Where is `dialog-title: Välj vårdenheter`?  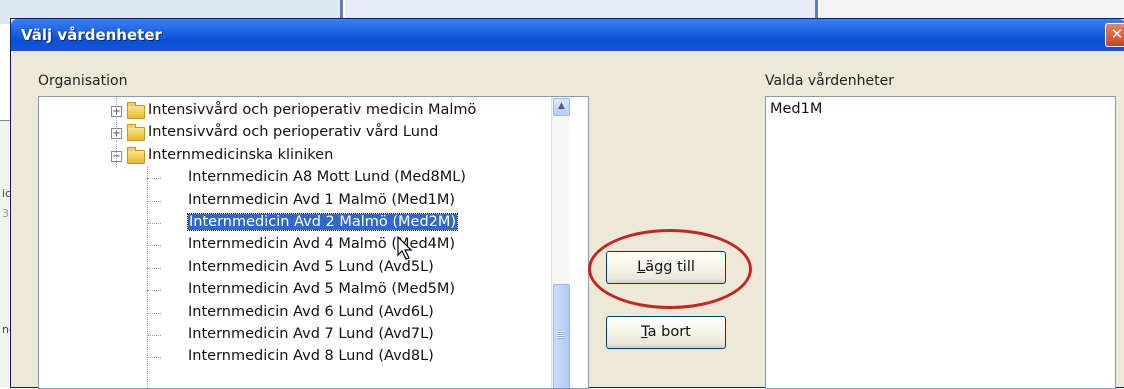
dialog-title: Välj vårdenheter is located at coordinates (91, 35).